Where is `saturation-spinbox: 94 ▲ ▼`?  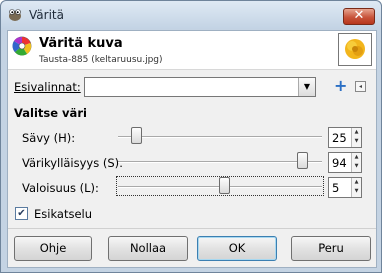 saturation-spinbox: 94 ▲ ▼ is located at coordinates (345, 162).